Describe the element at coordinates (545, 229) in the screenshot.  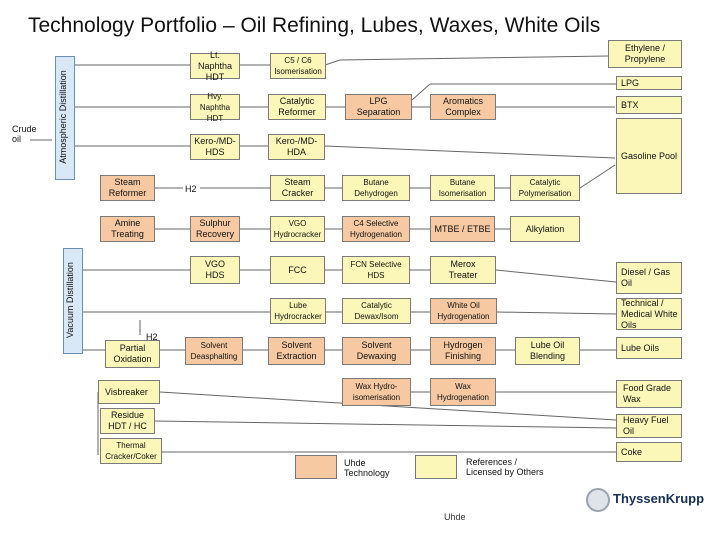
I see `alkylation-unit: Alkylation` at that location.